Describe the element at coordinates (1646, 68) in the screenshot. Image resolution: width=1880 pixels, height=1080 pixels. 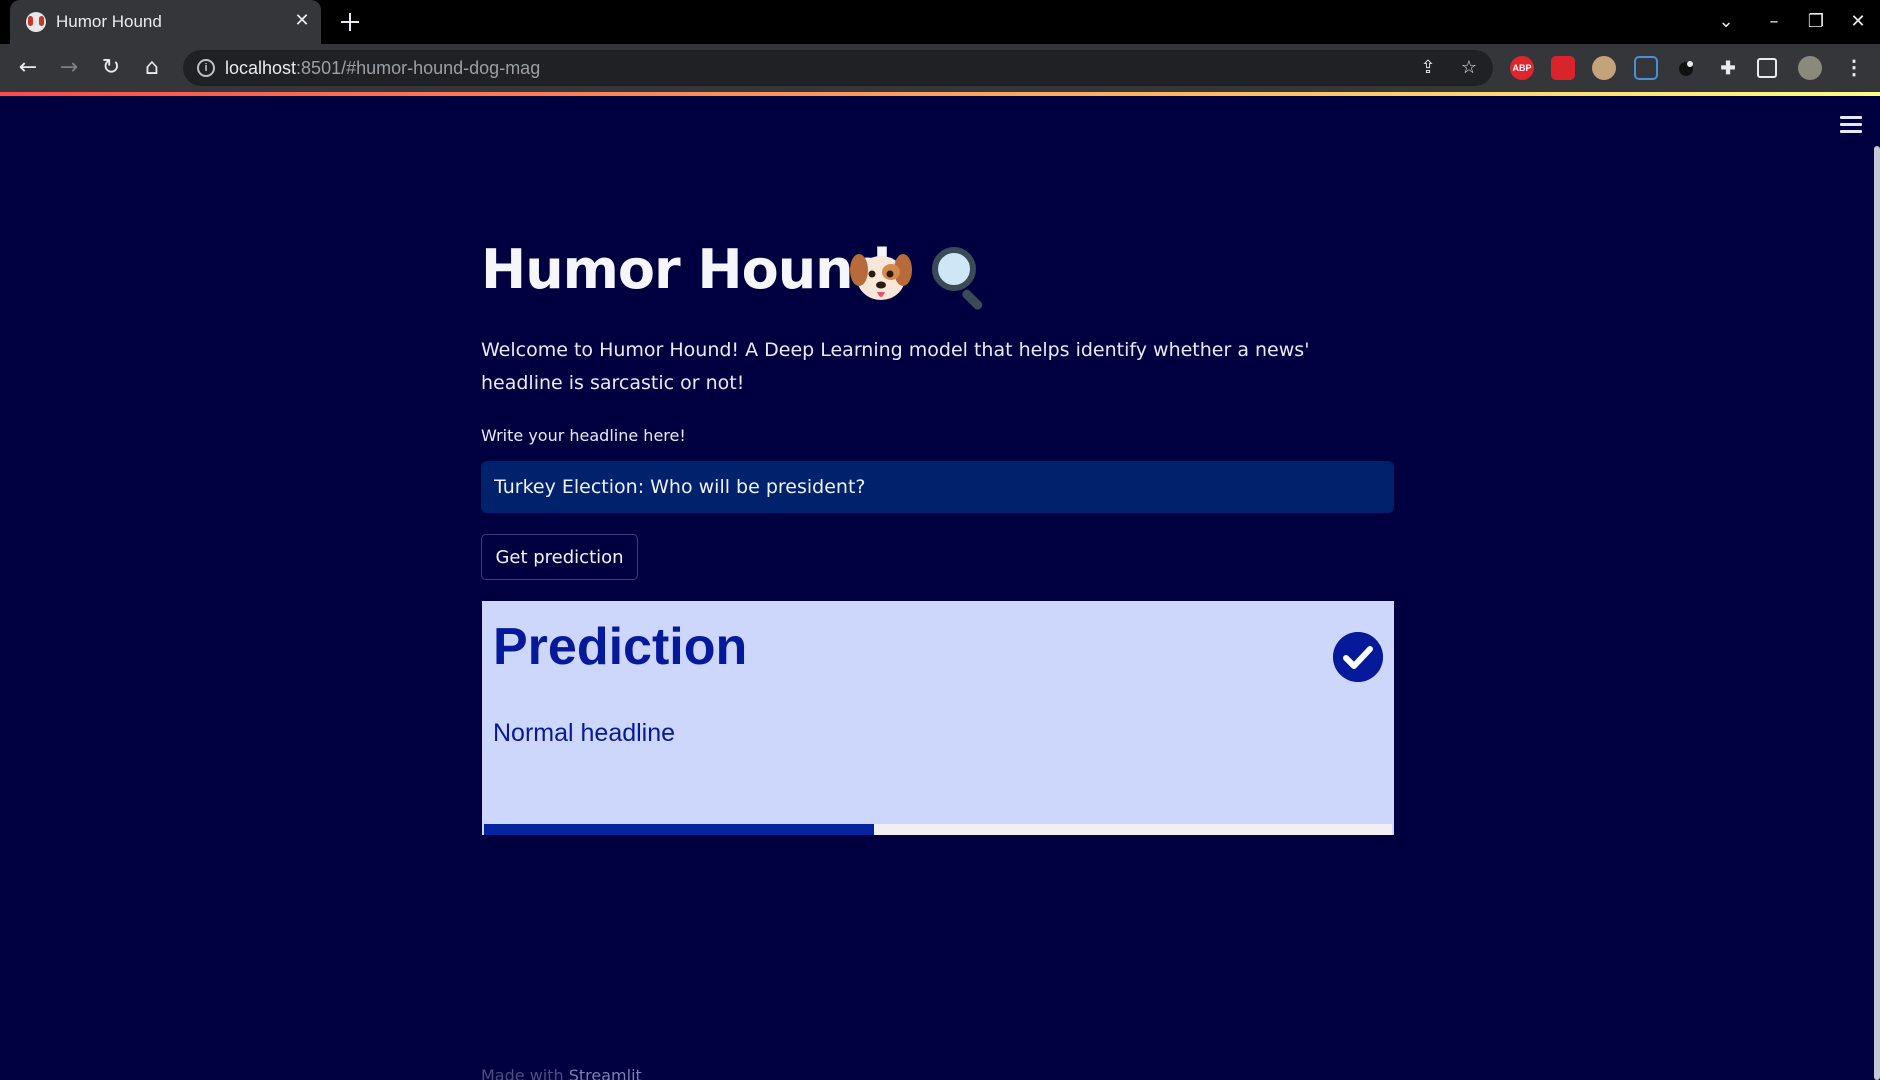
I see `translate-icon` at that location.